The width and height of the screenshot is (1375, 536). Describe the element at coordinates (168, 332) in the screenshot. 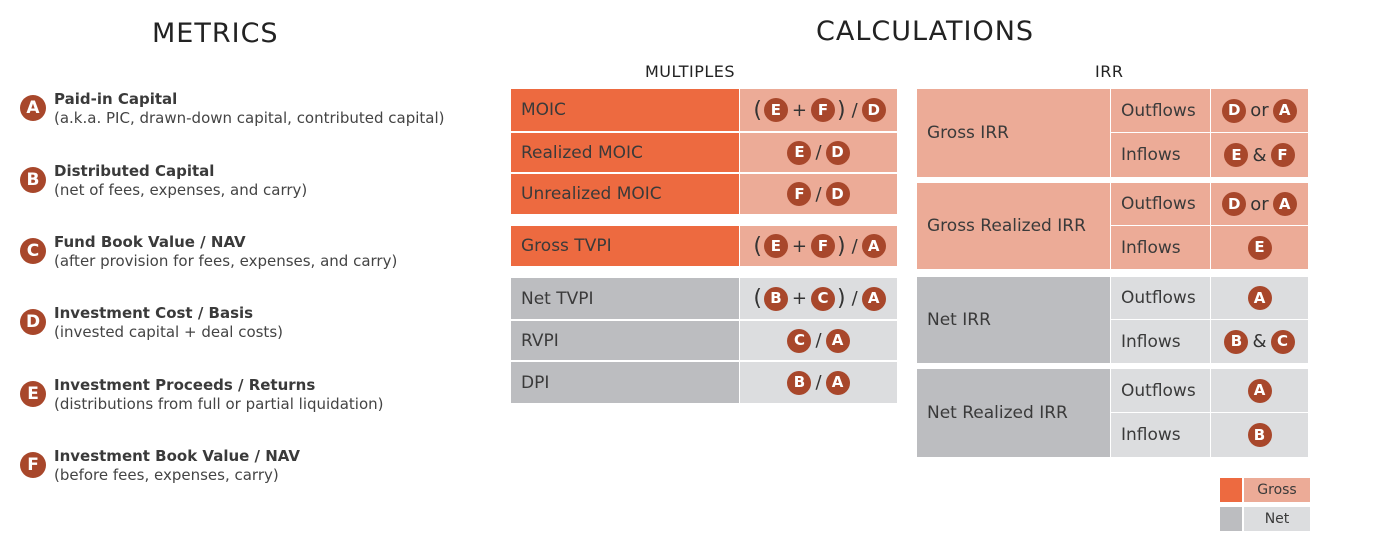

I see `metric-description: (invested capital + deal costs)` at that location.